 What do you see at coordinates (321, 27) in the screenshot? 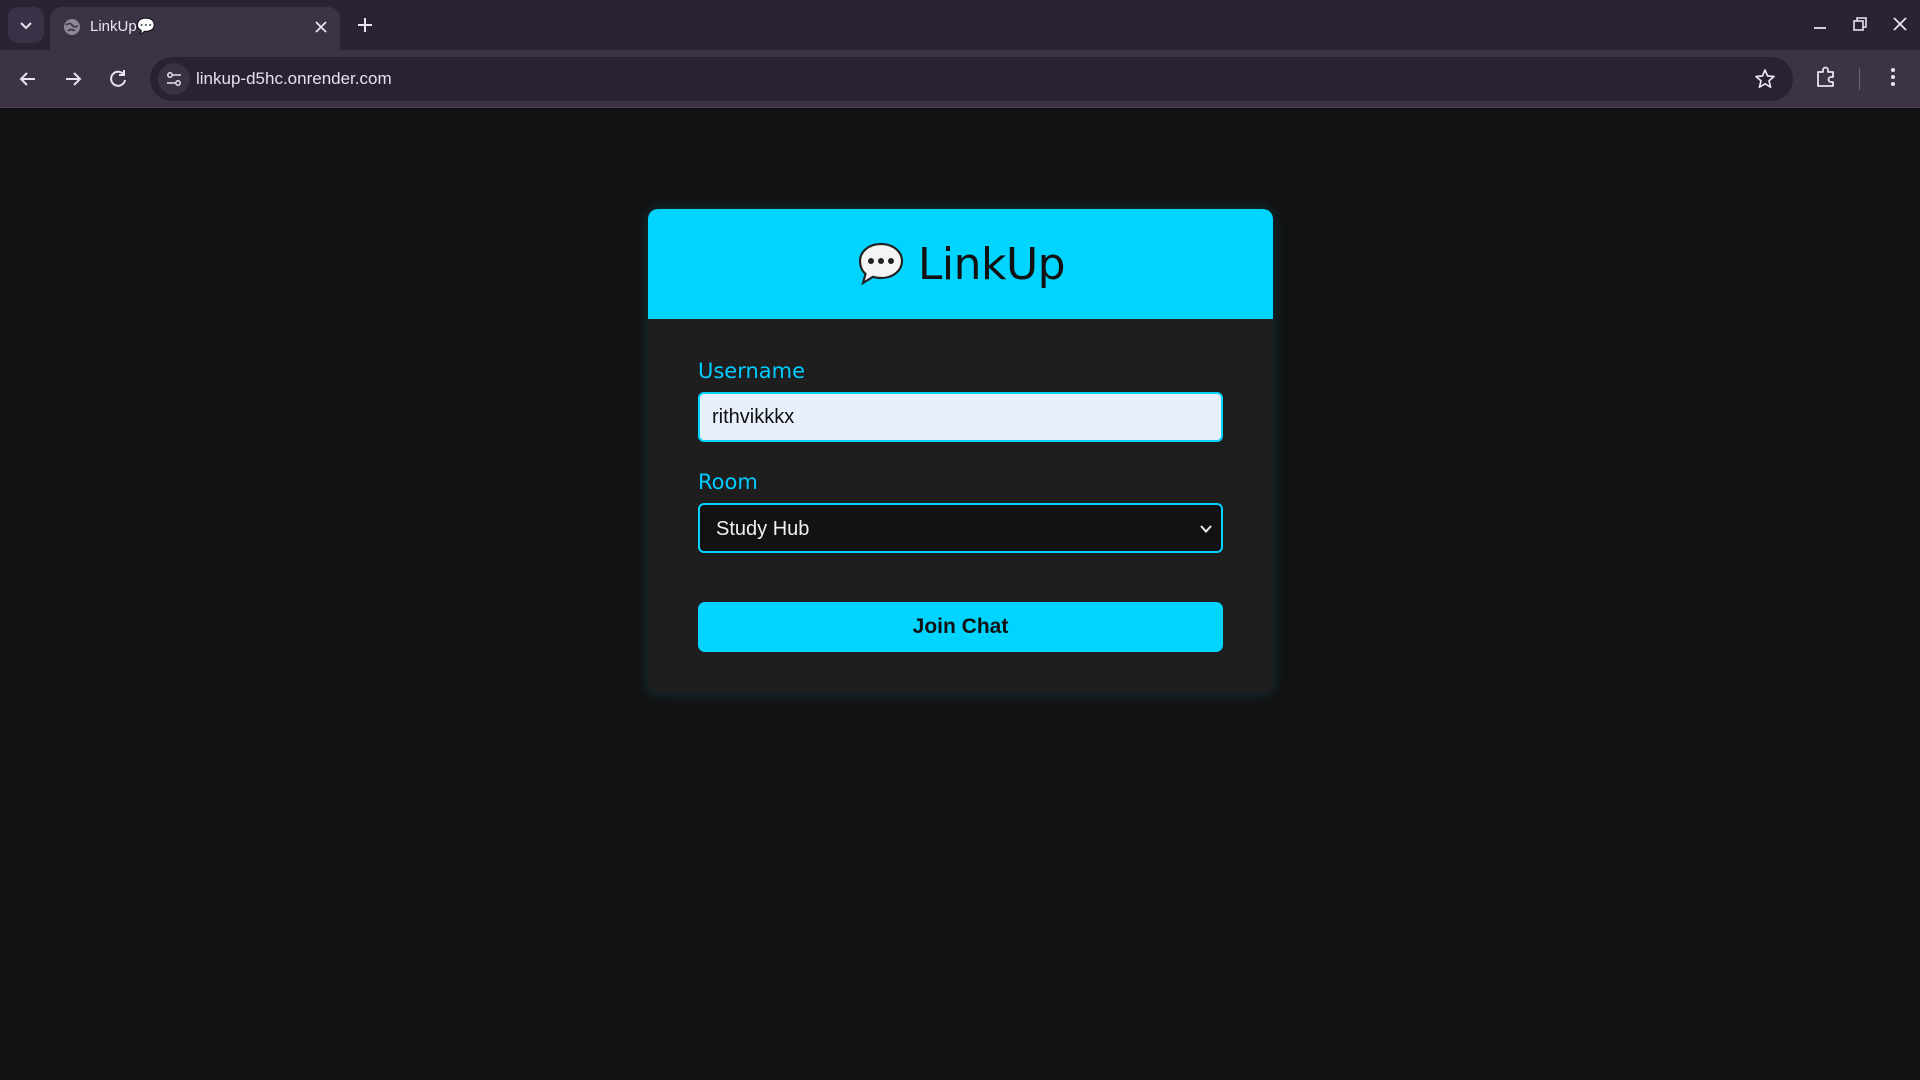
I see `close-icon` at bounding box center [321, 27].